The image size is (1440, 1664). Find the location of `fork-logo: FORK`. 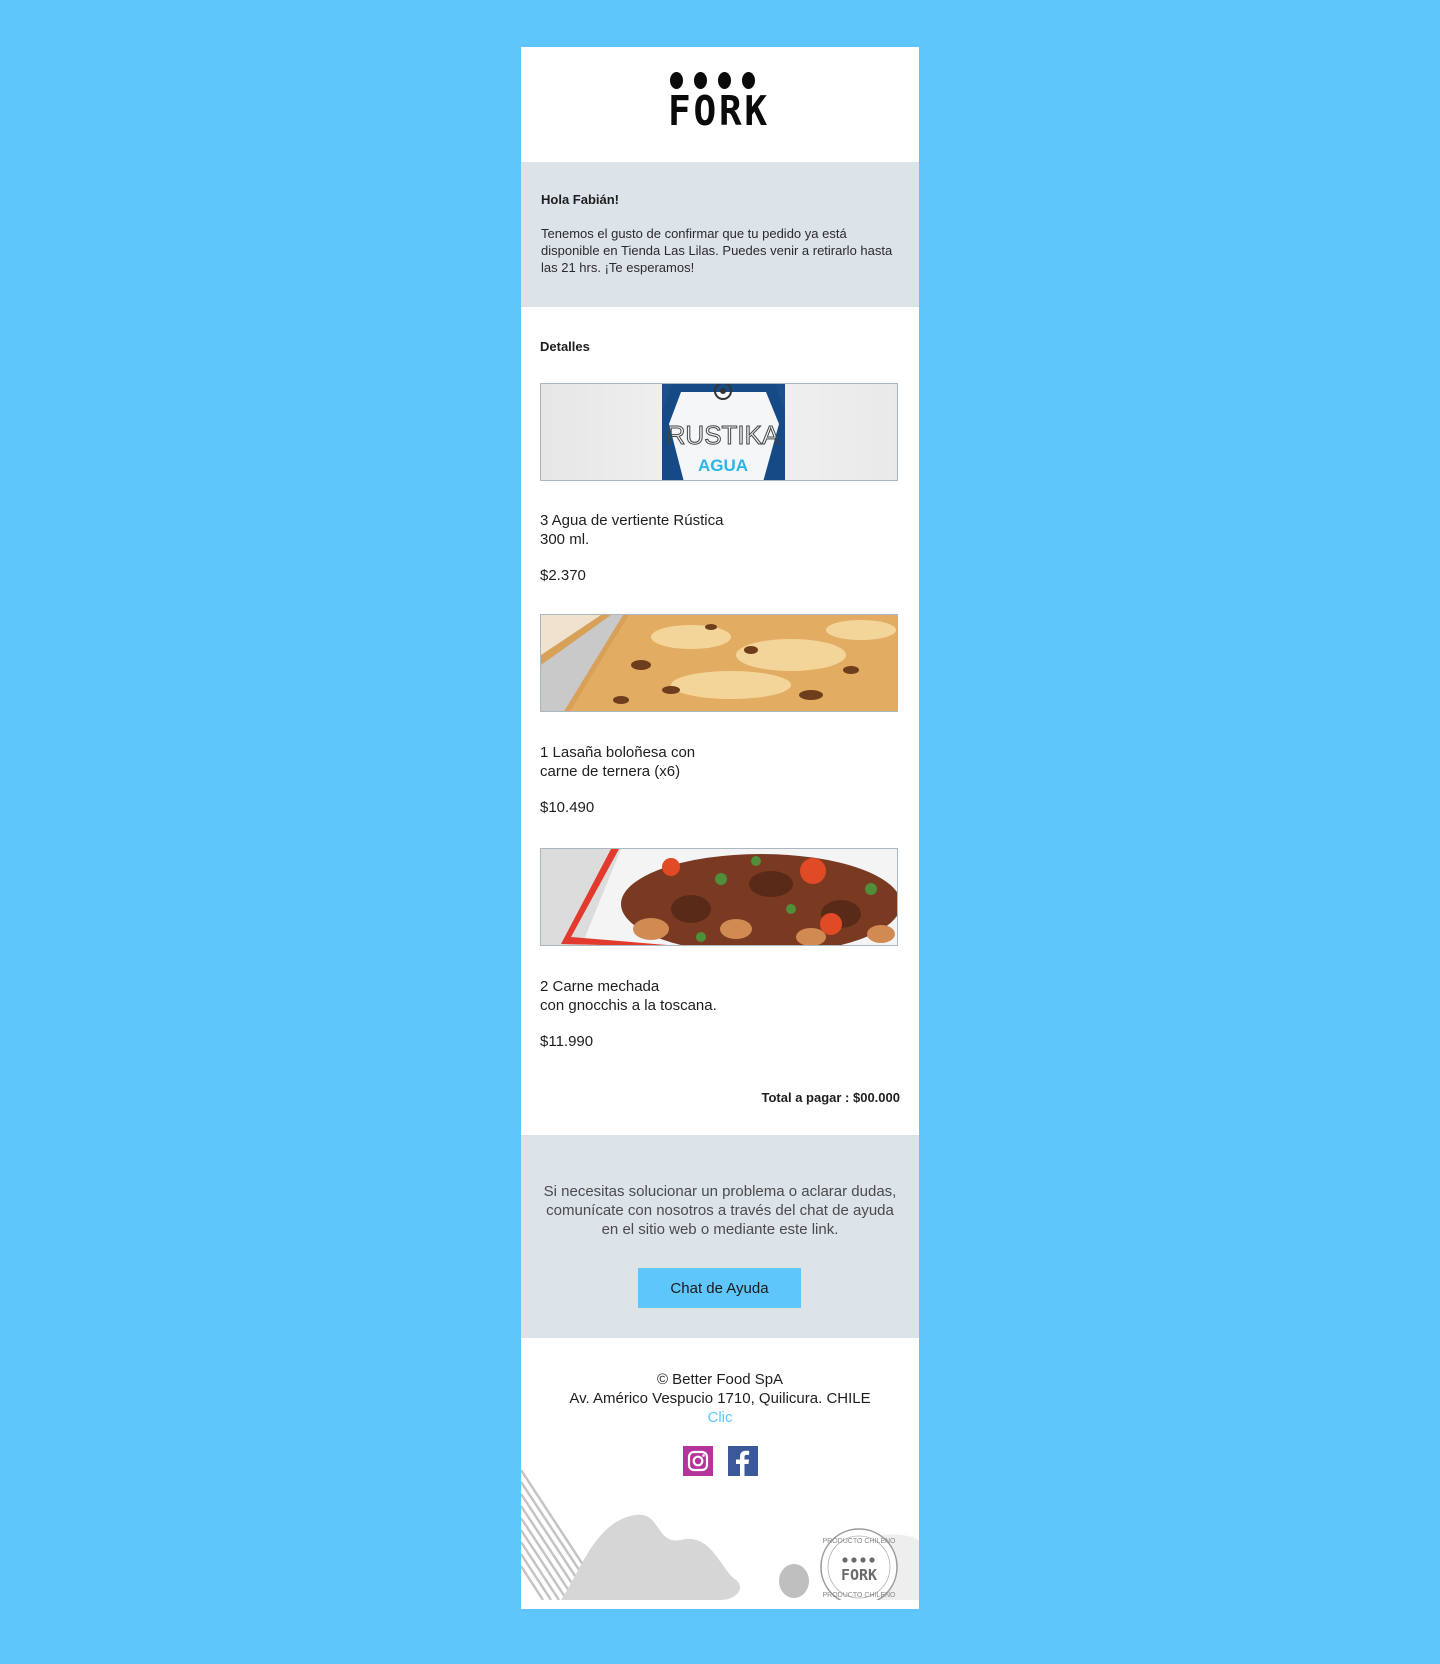

fork-logo: FORK is located at coordinates (720, 103).